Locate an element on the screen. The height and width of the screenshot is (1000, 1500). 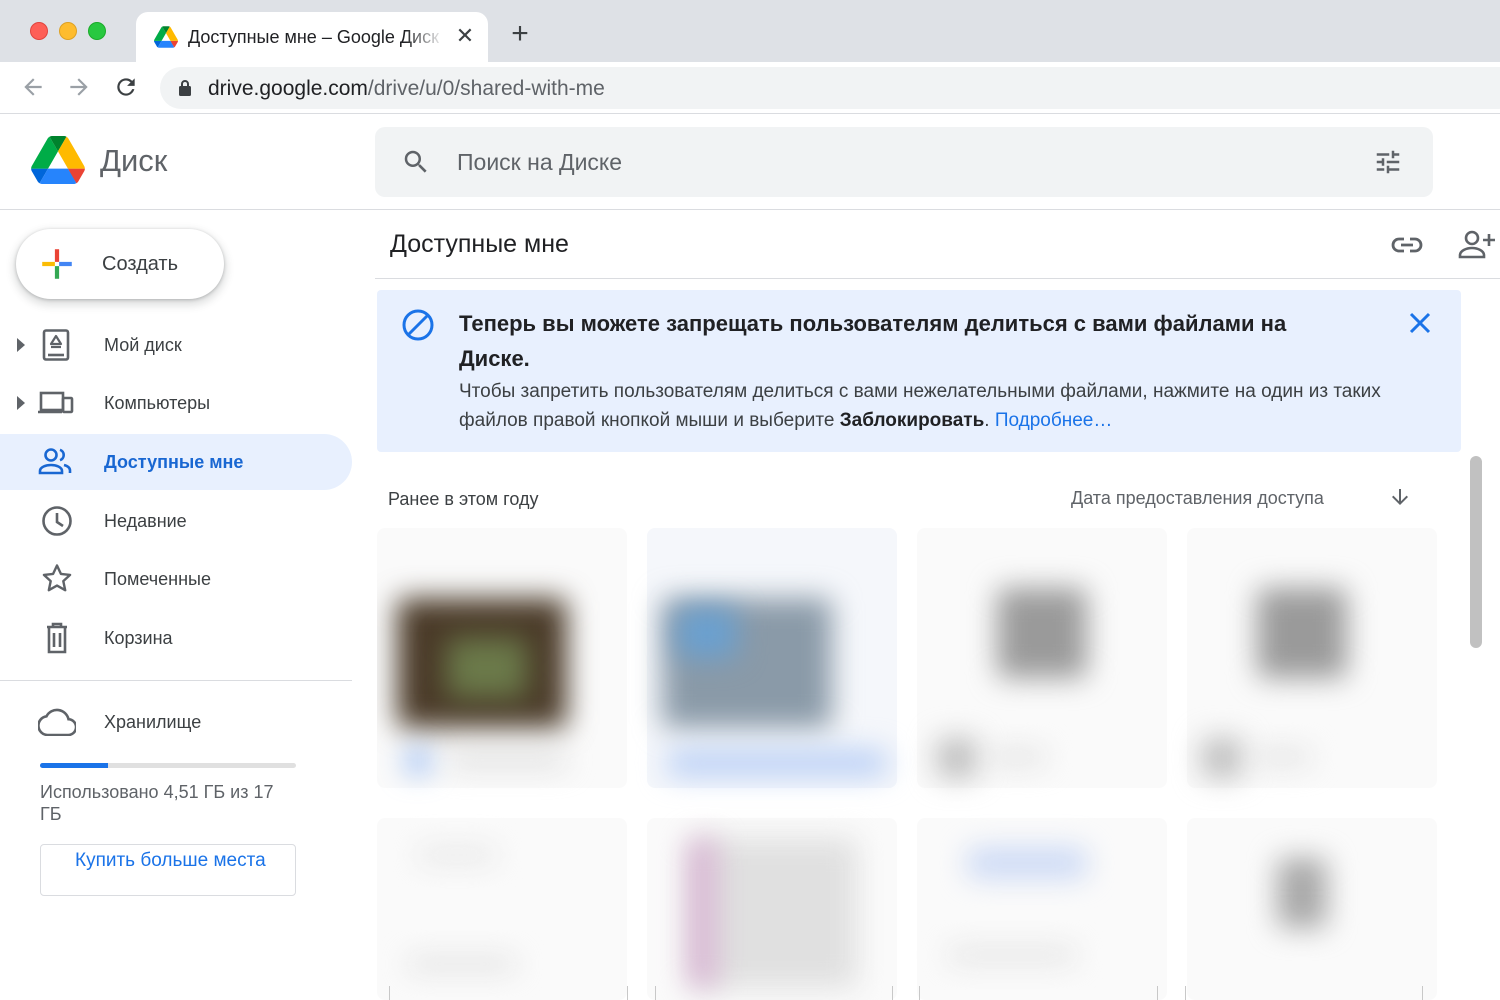
add-person-icon is located at coordinates (1477, 244).